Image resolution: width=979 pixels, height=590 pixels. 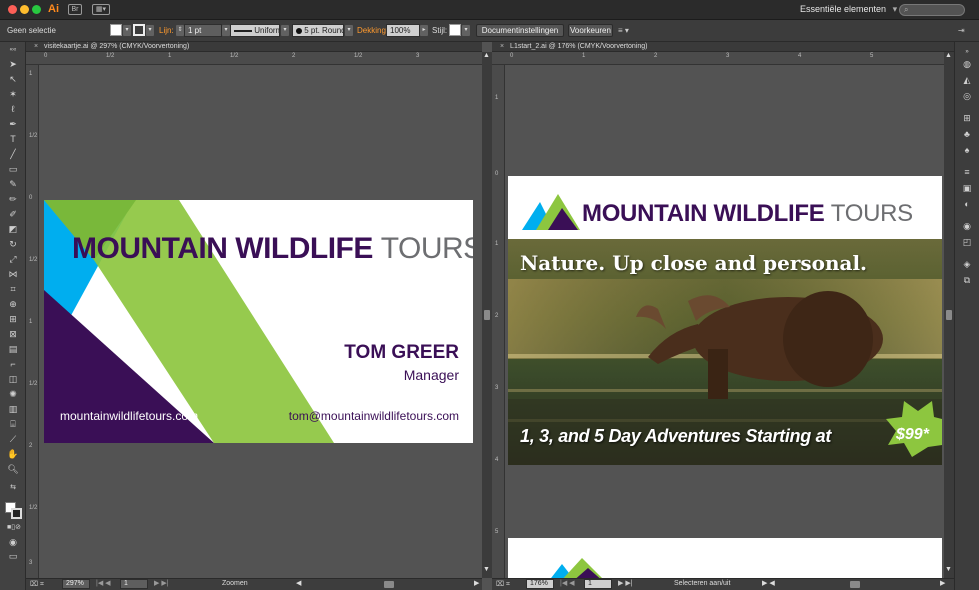 What do you see at coordinates (13, 454) in the screenshot?
I see `hand-tool-icon: ✋` at bounding box center [13, 454].